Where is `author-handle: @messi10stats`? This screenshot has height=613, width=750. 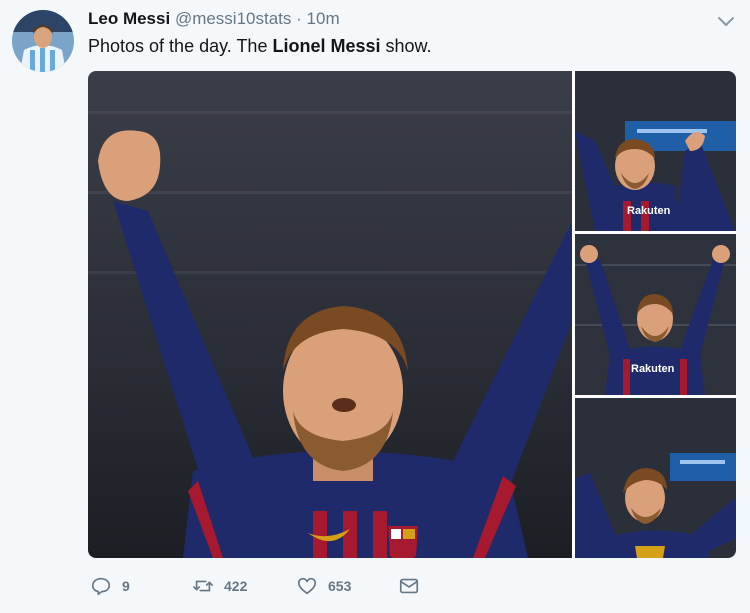
author-handle: @messi10stats is located at coordinates (233, 18).